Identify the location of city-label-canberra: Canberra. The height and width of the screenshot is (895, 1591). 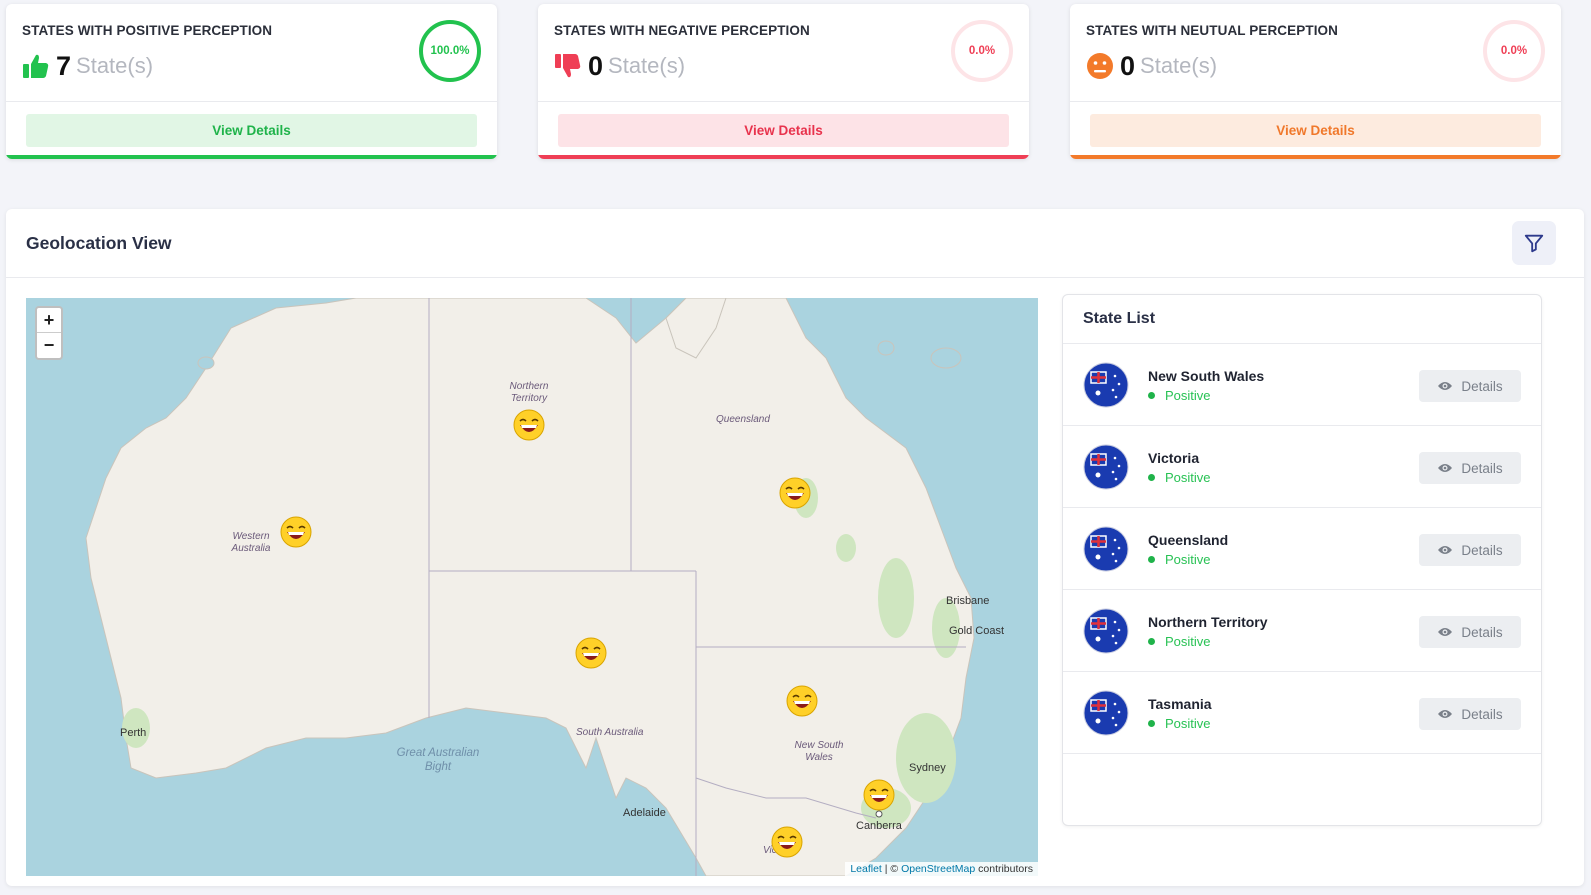
(879, 826).